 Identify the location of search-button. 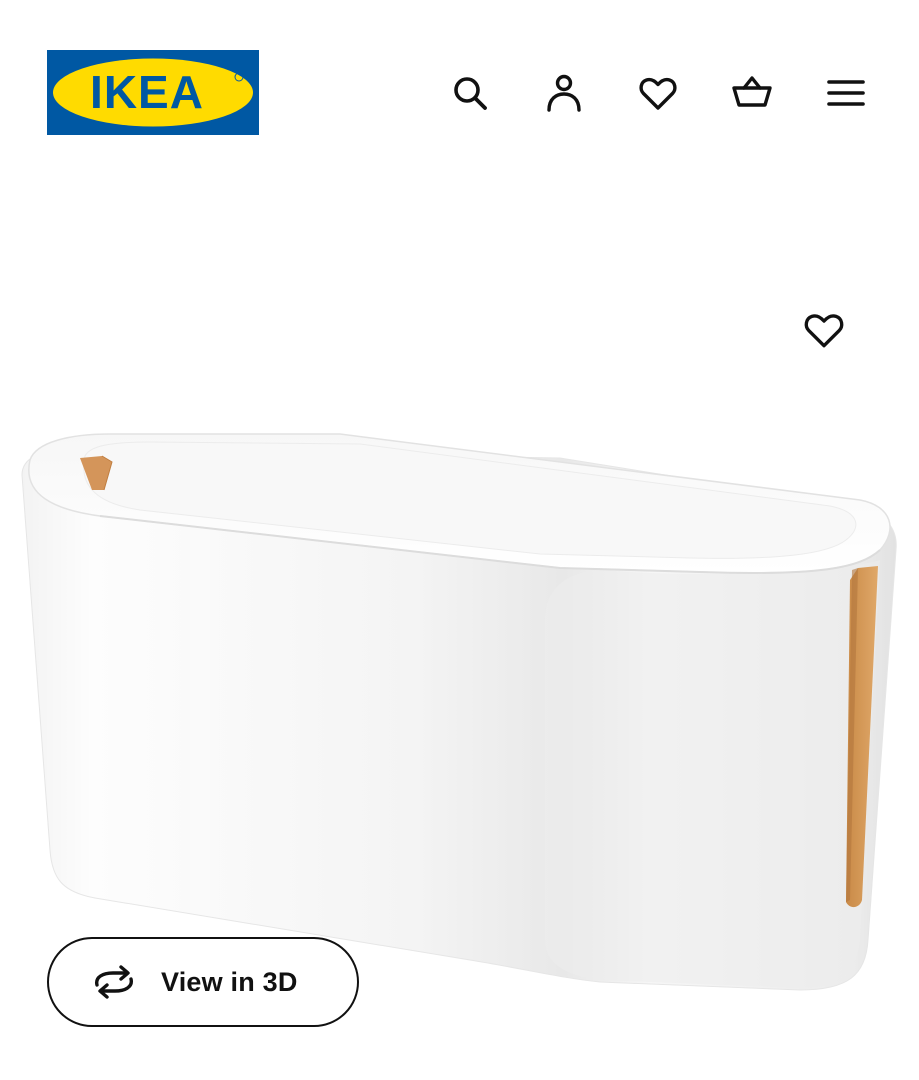
(470, 93).